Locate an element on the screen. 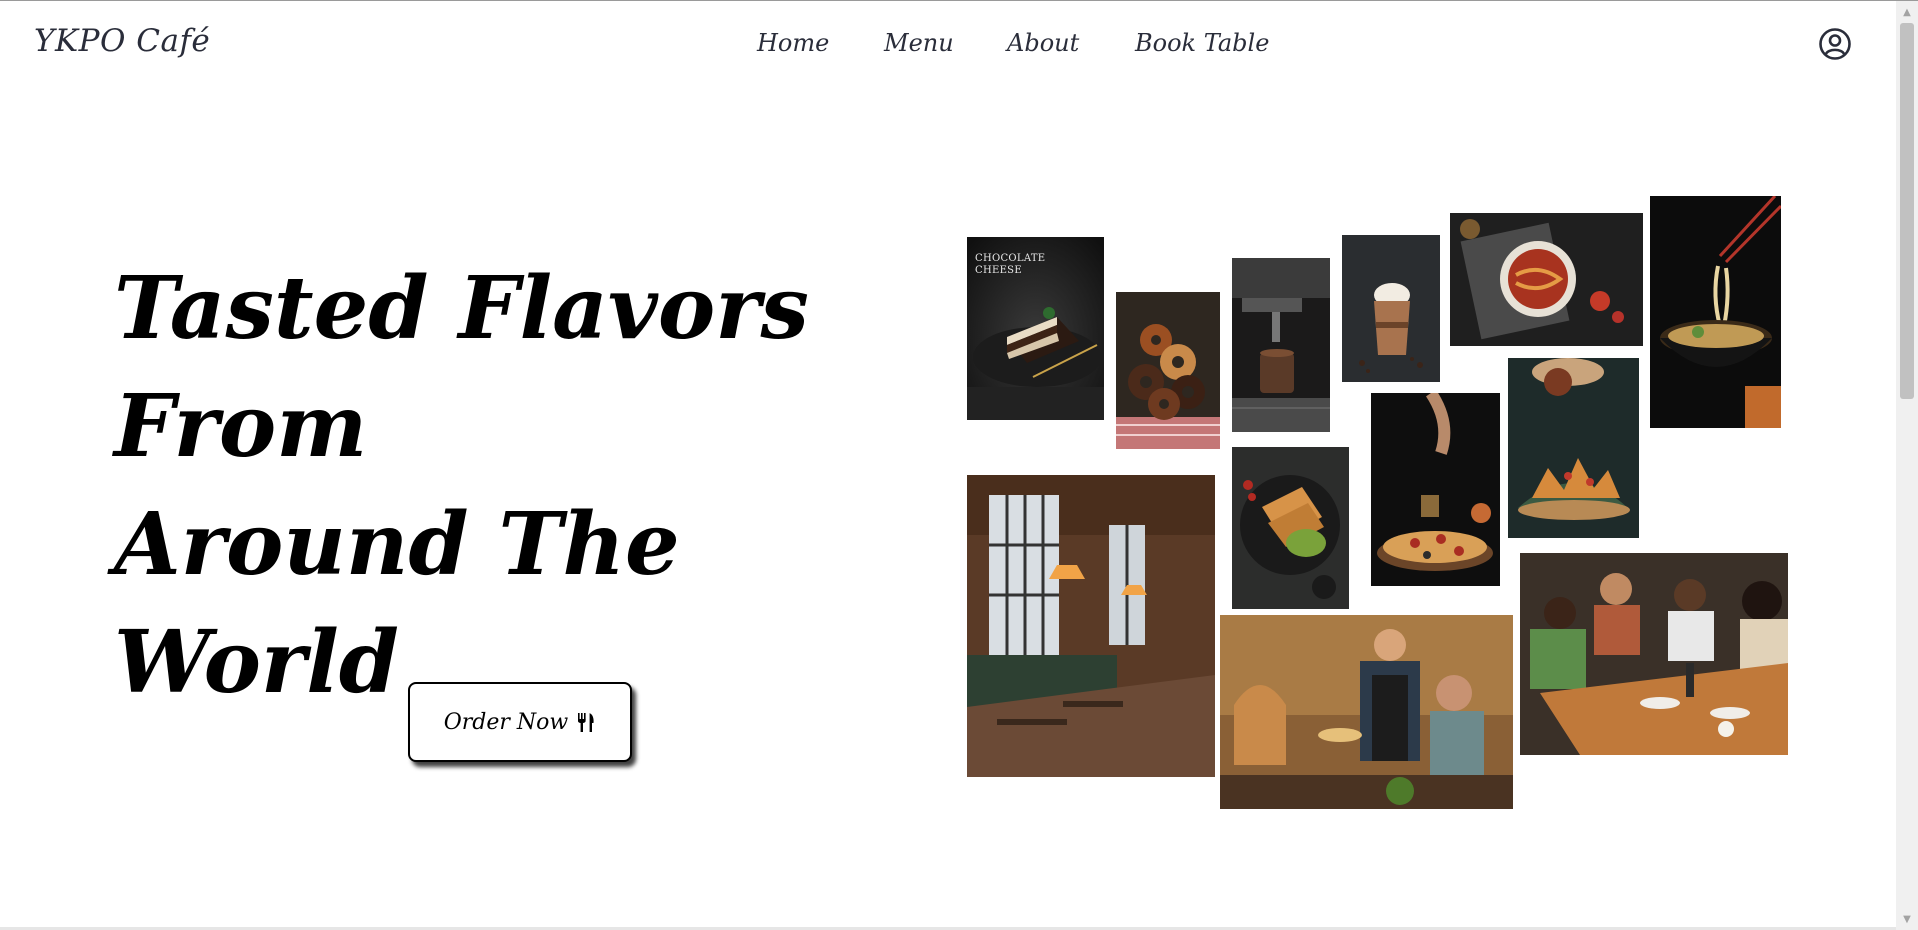 This screenshot has width=1918, height=930. order-now-button: Order Now is located at coordinates (520, 722).